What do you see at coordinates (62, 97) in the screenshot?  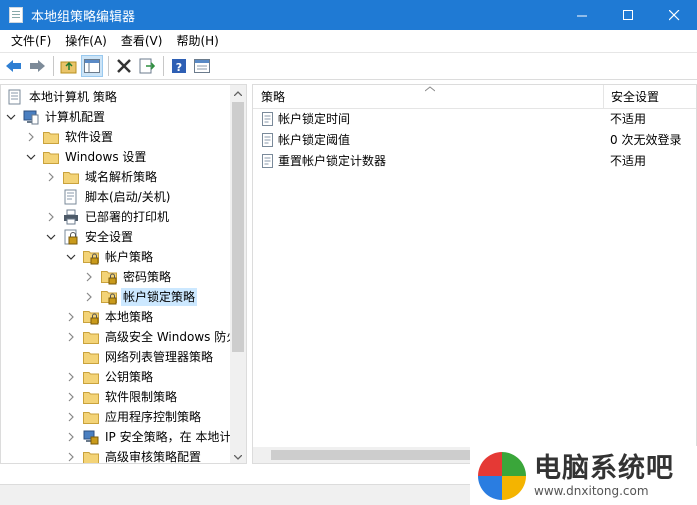 I see `tree-item: 本地计算机 策略` at bounding box center [62, 97].